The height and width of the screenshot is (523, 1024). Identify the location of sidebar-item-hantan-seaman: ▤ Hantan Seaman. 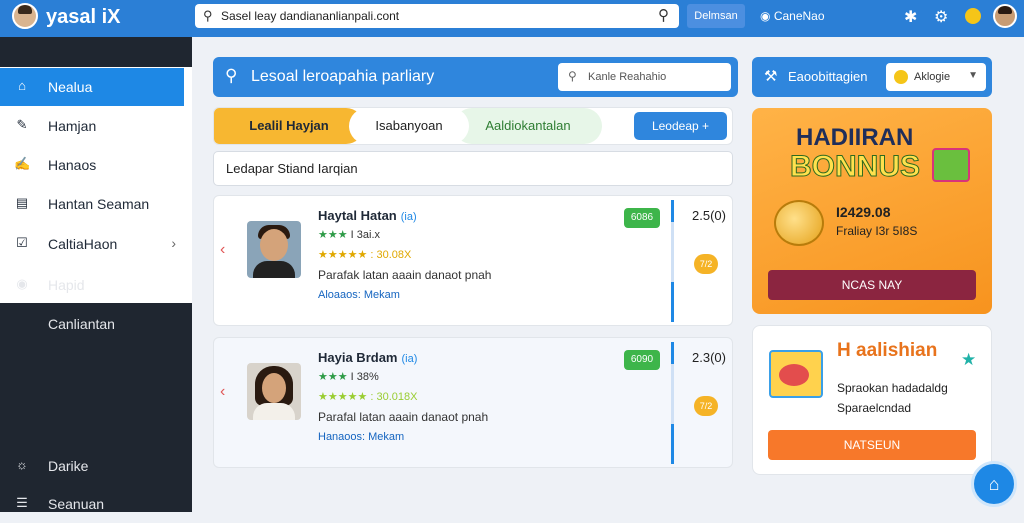
(96, 204).